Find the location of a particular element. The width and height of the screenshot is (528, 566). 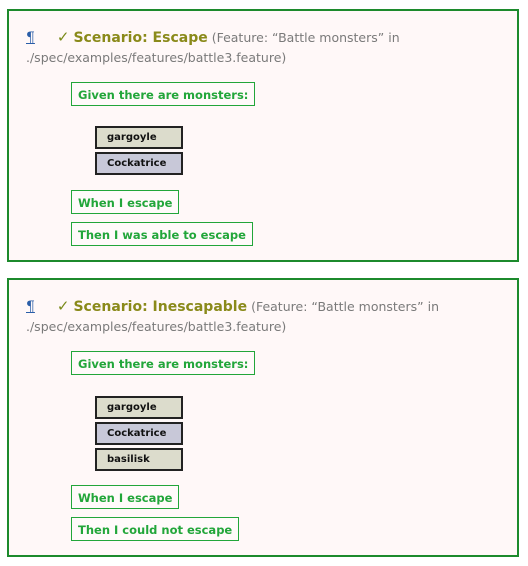

scenario-title: Scenario: Inescapable is located at coordinates (160, 307).